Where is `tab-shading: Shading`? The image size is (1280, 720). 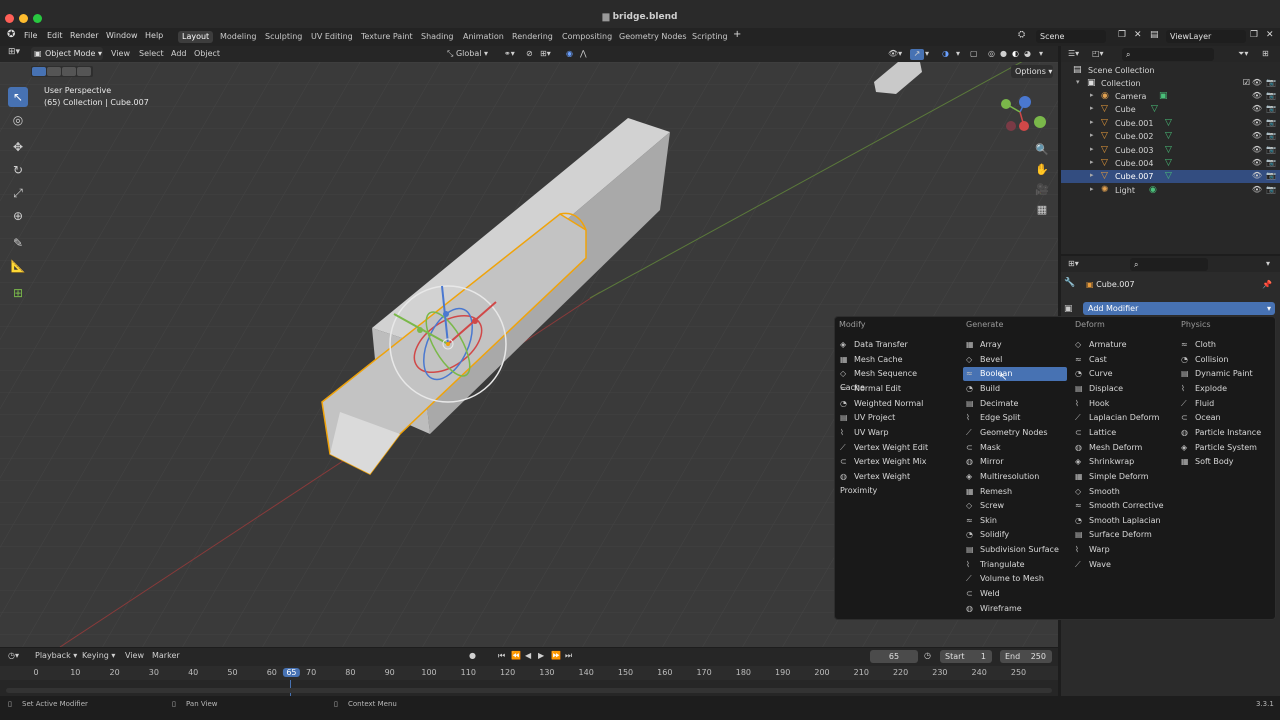
tab-shading: Shading is located at coordinates (437, 37).